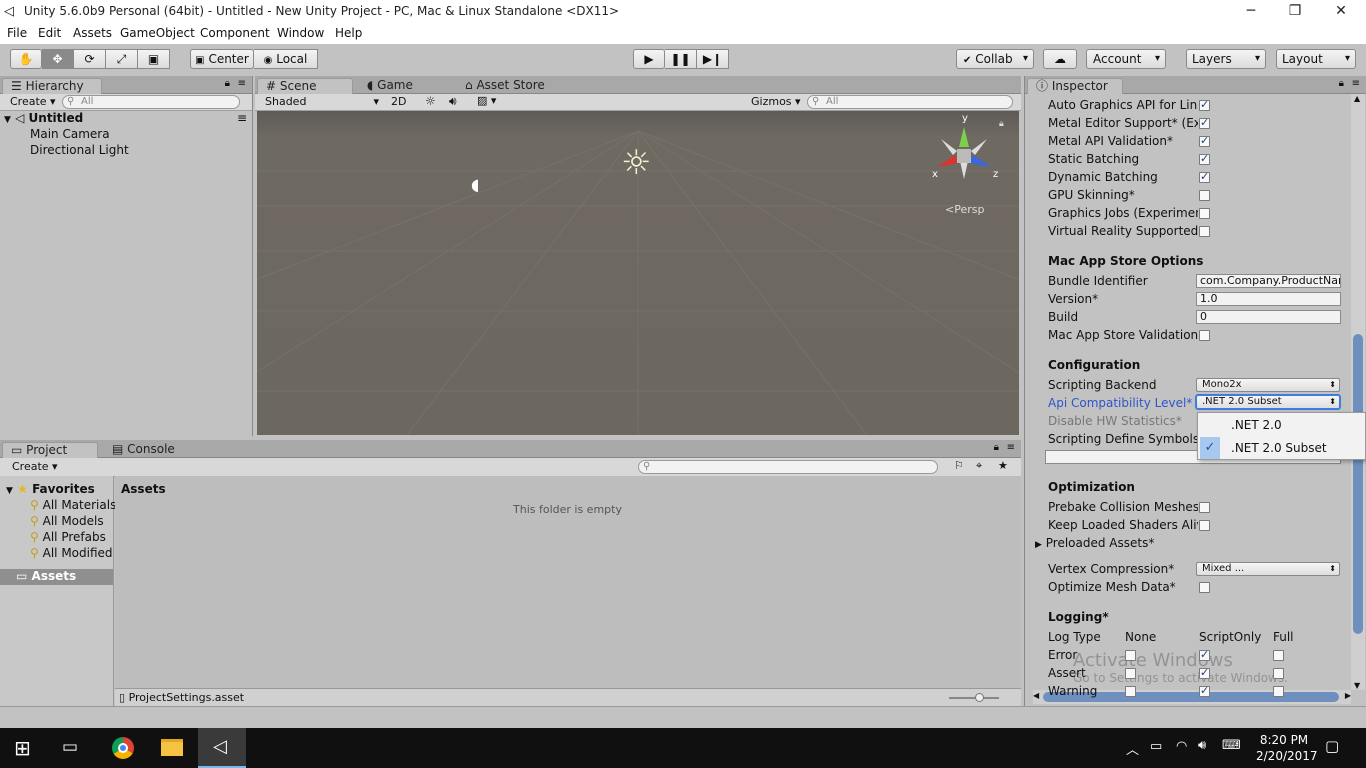 The image size is (1366, 768). Describe the element at coordinates (300, 33) in the screenshot. I see `menu-window: Window` at that location.